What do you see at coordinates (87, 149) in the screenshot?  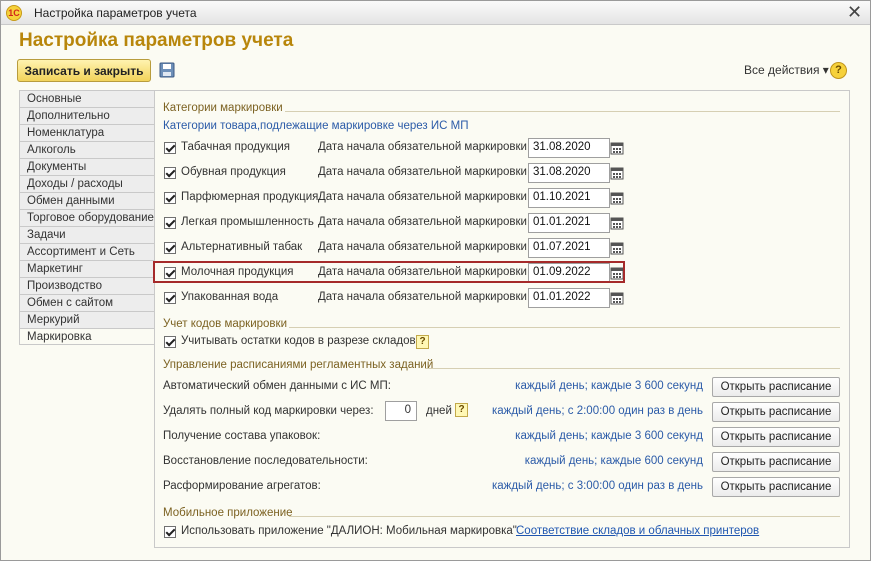 I see `tab-item: Алкоголь` at bounding box center [87, 149].